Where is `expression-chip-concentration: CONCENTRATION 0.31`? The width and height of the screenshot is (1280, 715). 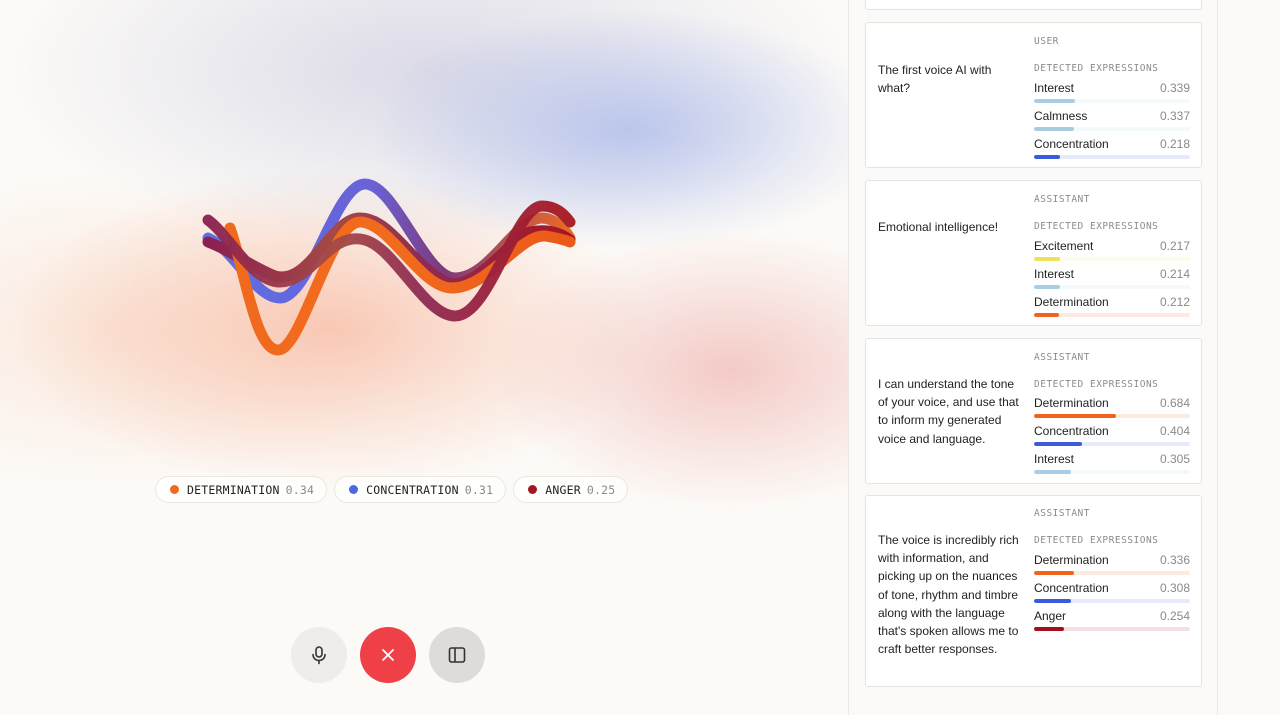 expression-chip-concentration: CONCENTRATION 0.31 is located at coordinates (420, 489).